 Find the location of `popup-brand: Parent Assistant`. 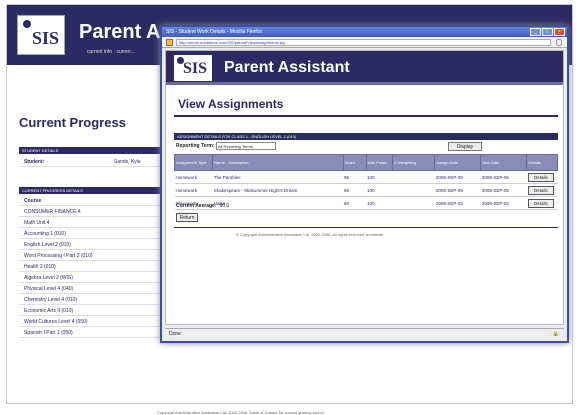

popup-brand: Parent Assistant is located at coordinates (287, 67).